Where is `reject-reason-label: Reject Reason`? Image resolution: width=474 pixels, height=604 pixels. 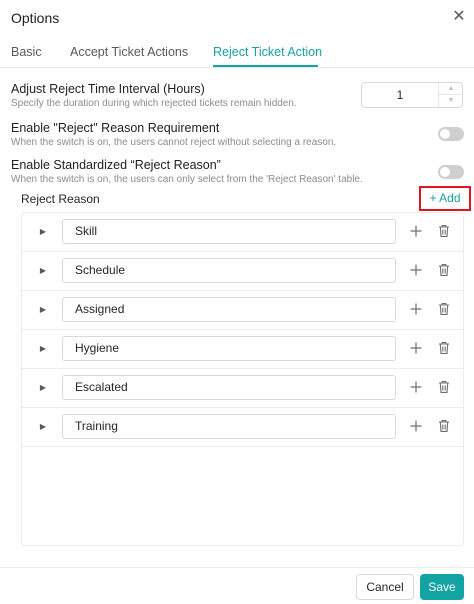
reject-reason-label: Reject Reason is located at coordinates (60, 199).